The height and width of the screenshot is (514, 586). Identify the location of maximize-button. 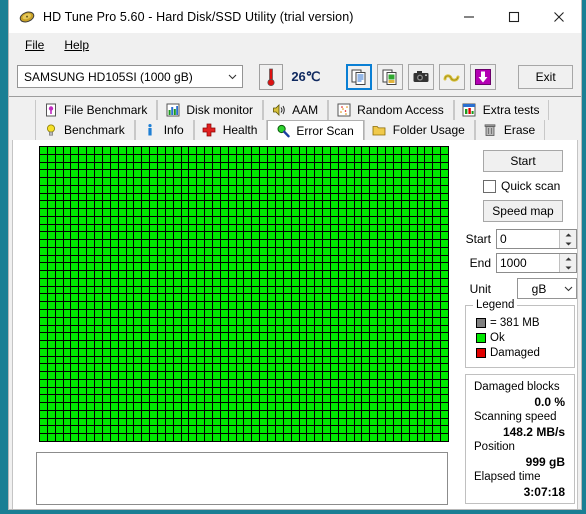
(513, 16).